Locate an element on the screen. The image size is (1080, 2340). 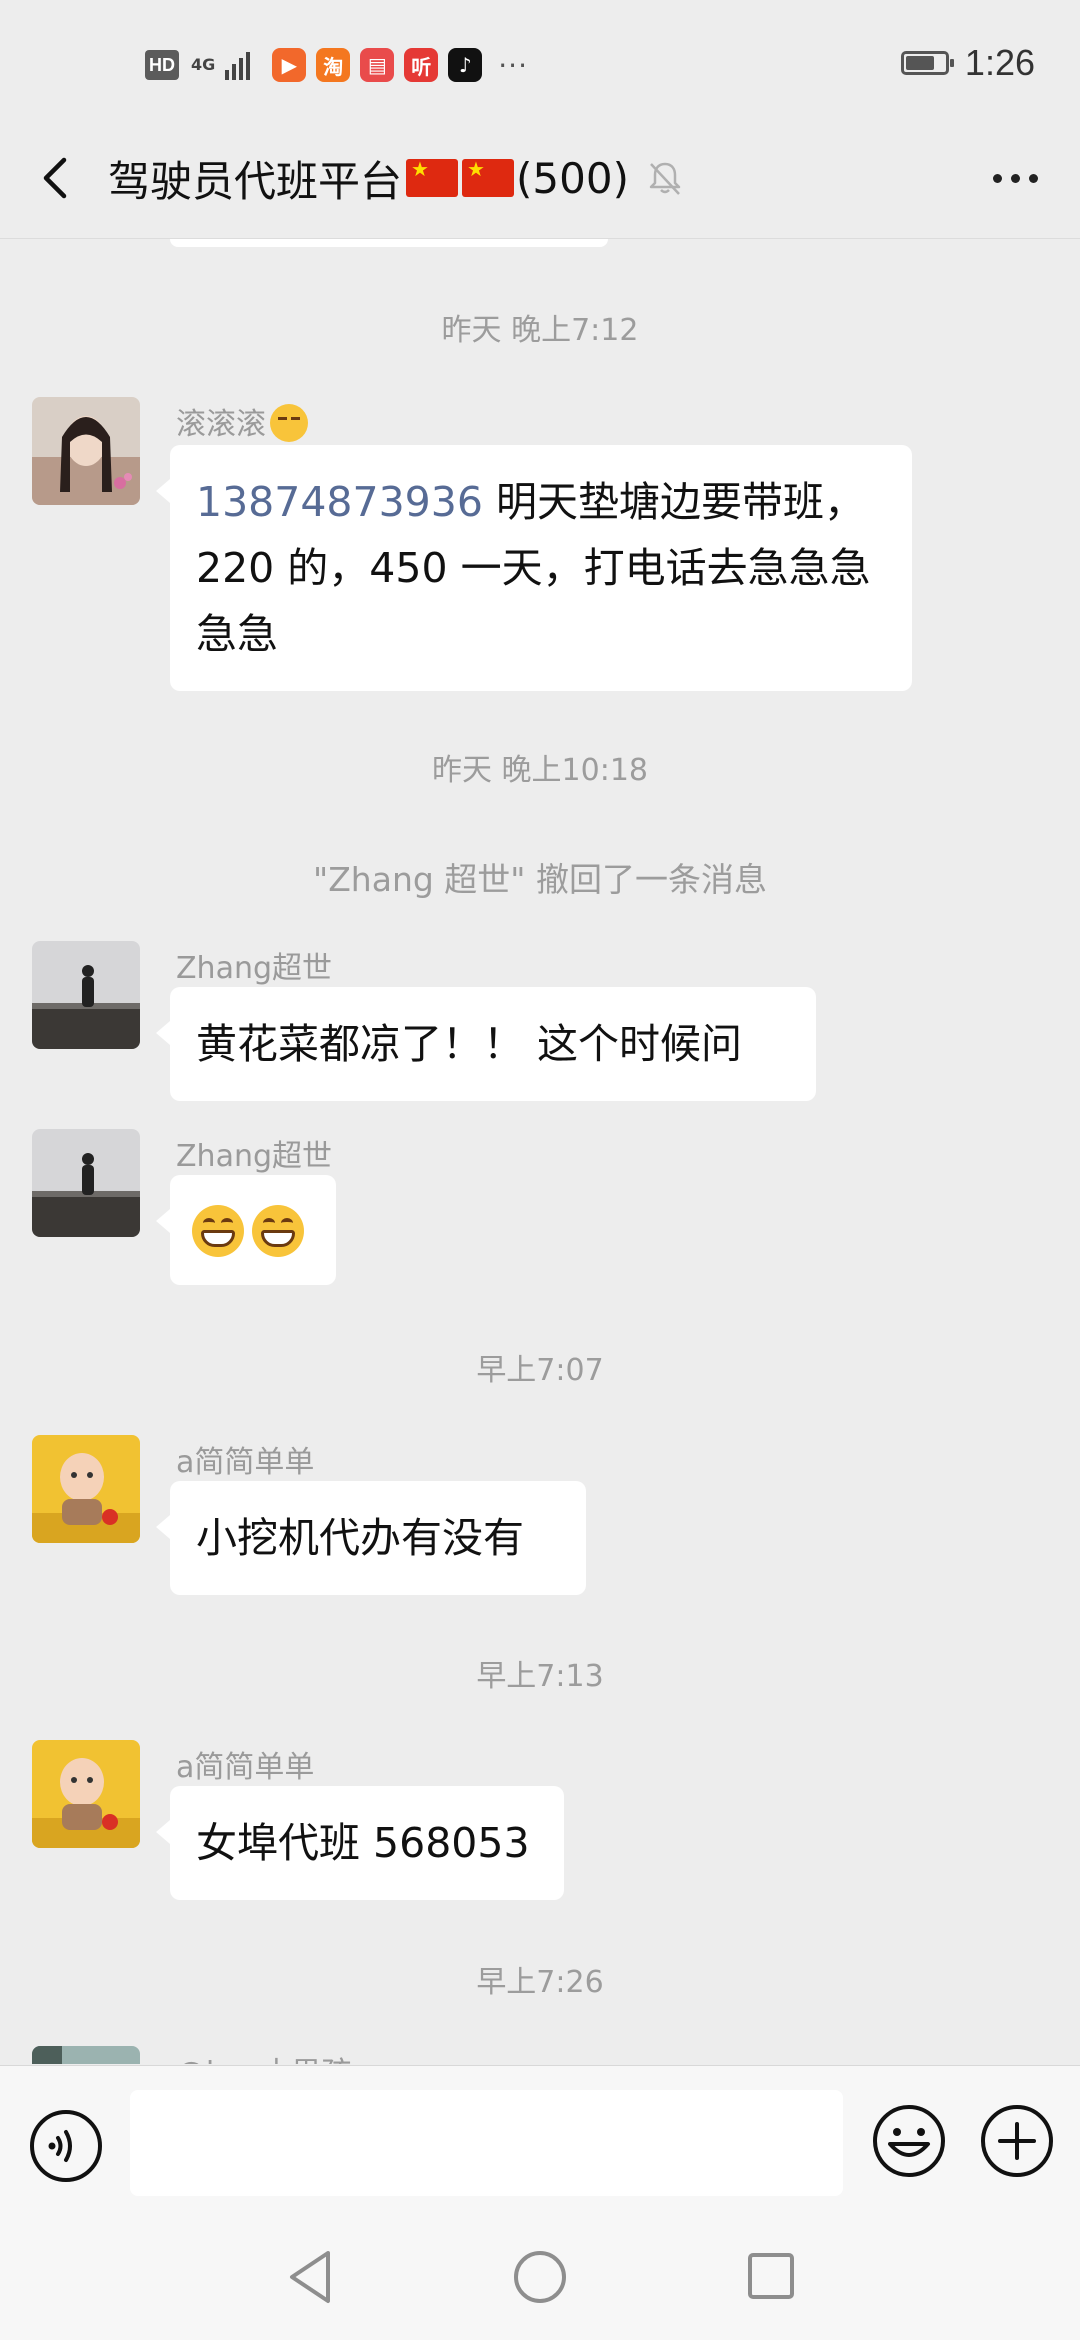
smiley-icon is located at coordinates (909, 2141).